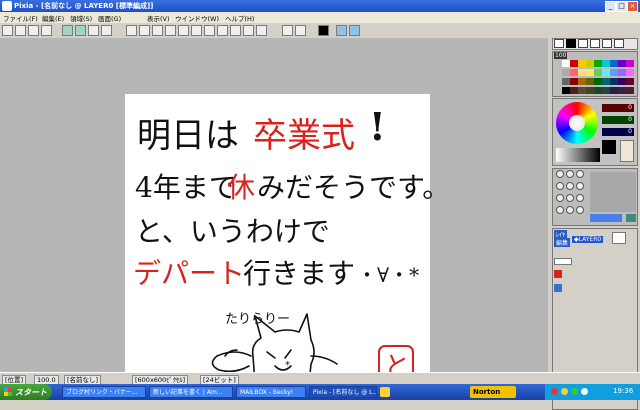 This screenshot has width=640, height=410. What do you see at coordinates (131, 30) in the screenshot?
I see `pen-icon` at bounding box center [131, 30].